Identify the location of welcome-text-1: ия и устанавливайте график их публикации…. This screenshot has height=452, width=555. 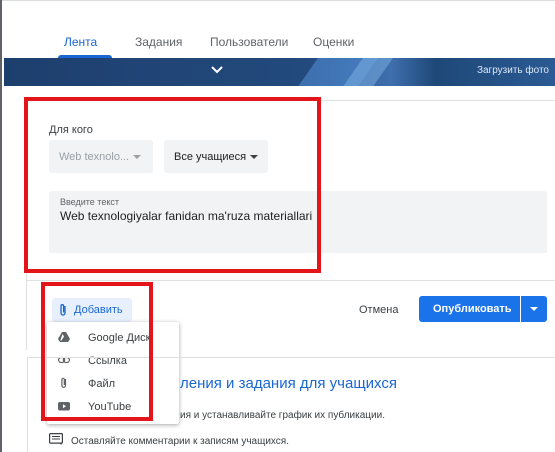
(282, 415).